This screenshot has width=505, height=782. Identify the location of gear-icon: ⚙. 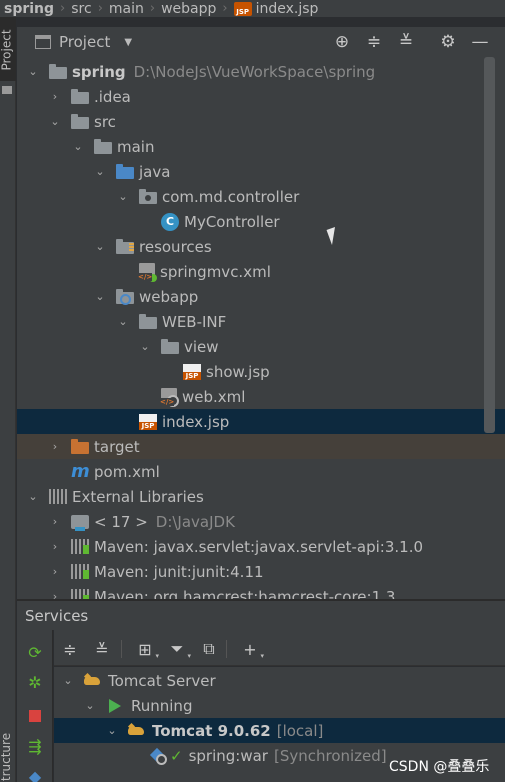
(448, 42).